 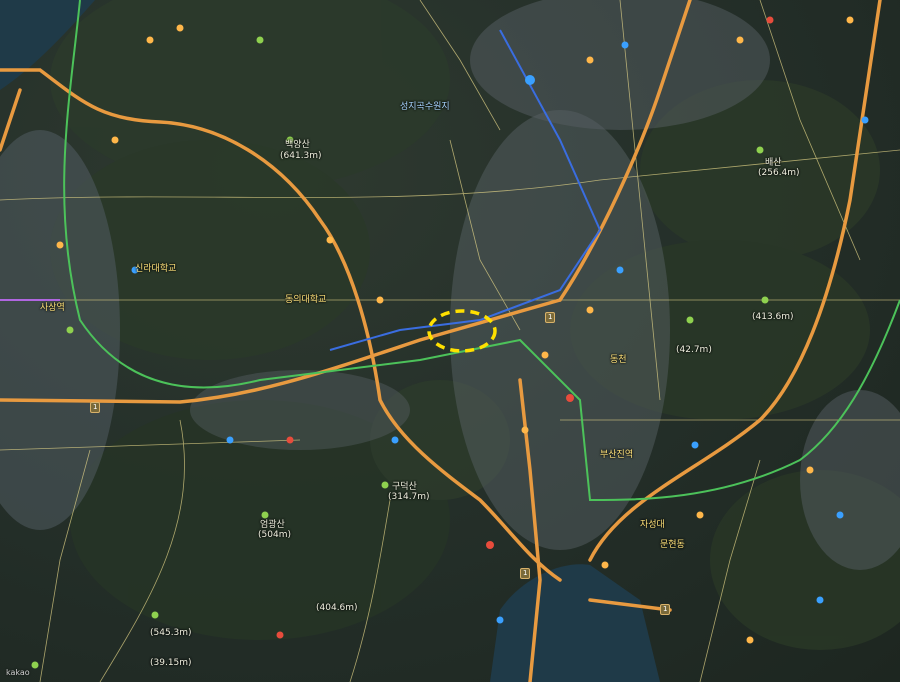 I want to click on peak-elevation: (256.4m), so click(x=779, y=173).